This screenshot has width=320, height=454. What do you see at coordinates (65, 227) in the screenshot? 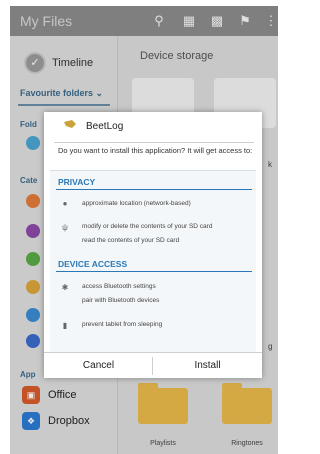
I see `usb-icon: ψ` at bounding box center [65, 227].